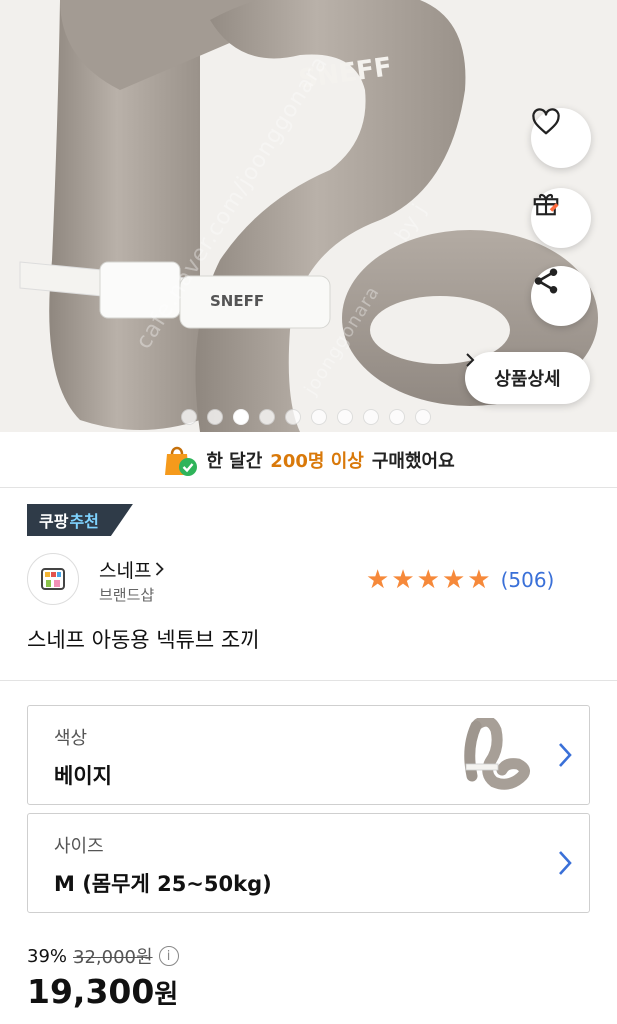 Image resolution: width=617 pixels, height=1024 pixels. Describe the element at coordinates (497, 754) in the screenshot. I see `color-thumbnail` at that location.